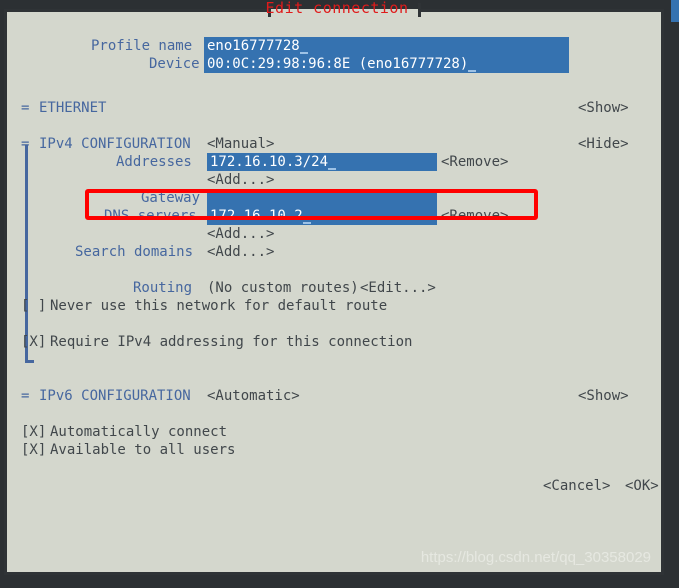 The width and height of the screenshot is (679, 588). Describe the element at coordinates (150, 216) in the screenshot. I see `dns-servers-label: DNS servers` at that location.